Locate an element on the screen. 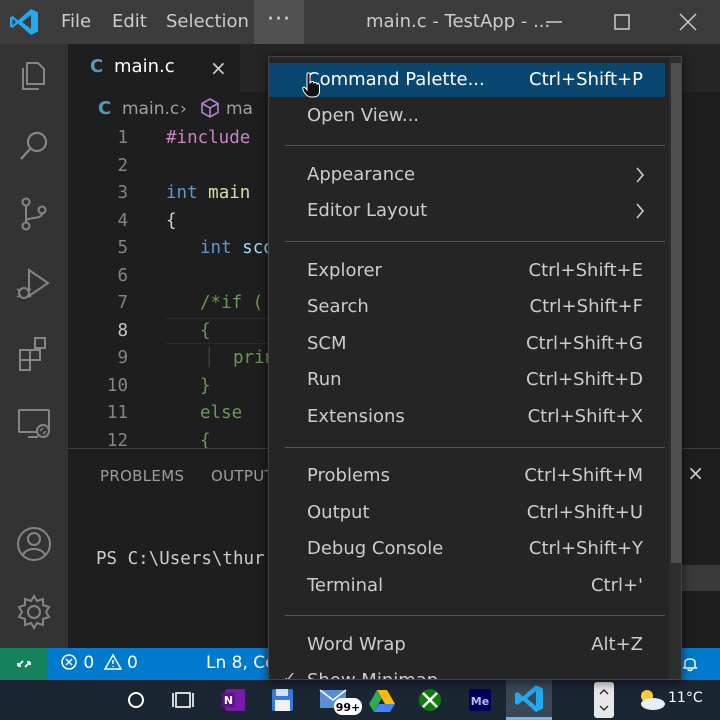  menu-item-debug-console: Debug Console Ctrl+Shift+Y is located at coordinates (467, 549).